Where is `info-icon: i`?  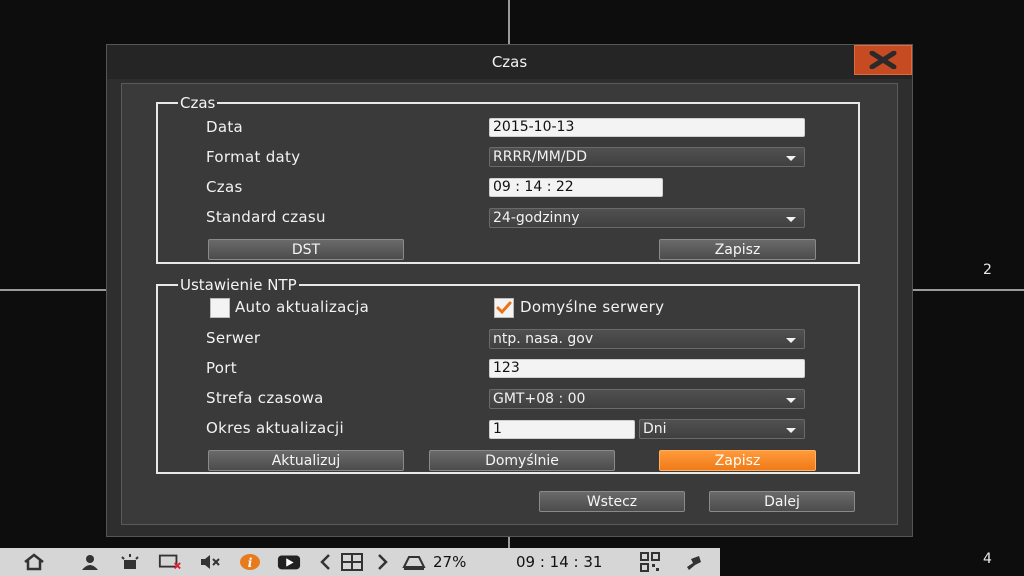 info-icon: i is located at coordinates (250, 562).